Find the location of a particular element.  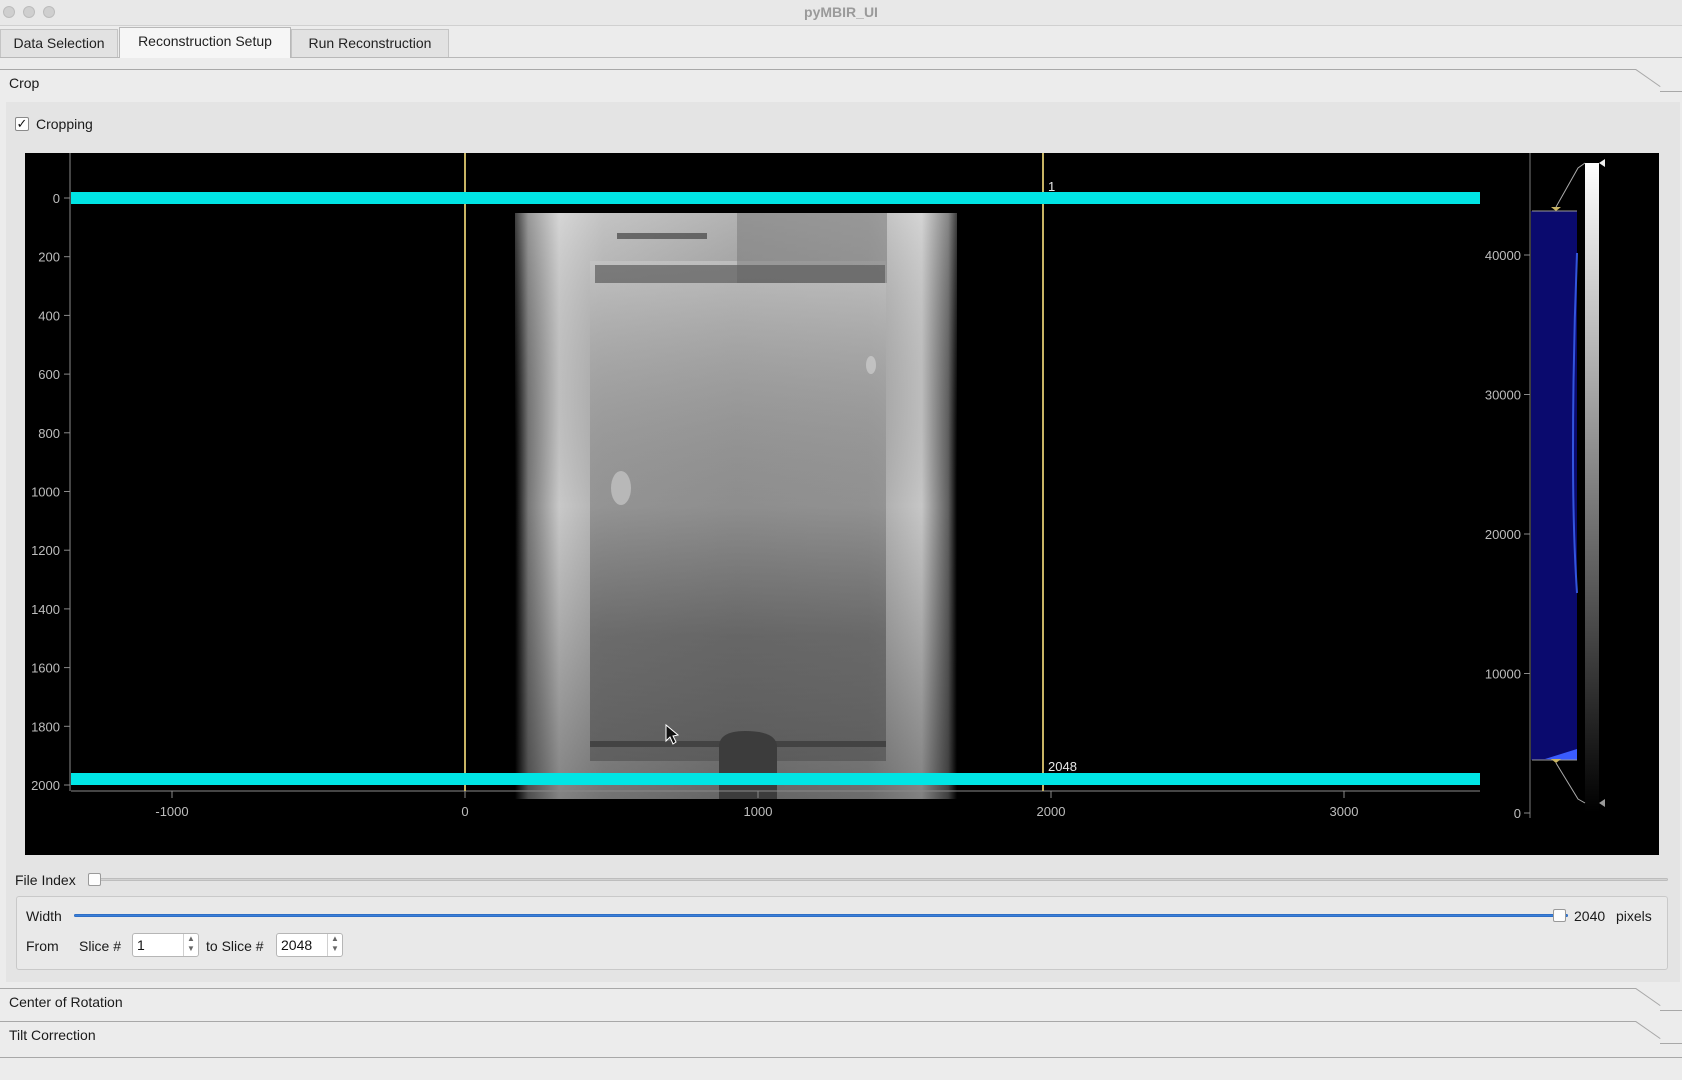

center-of-rotation-section-header: Center of Rotation is located at coordinates (841, 1003).